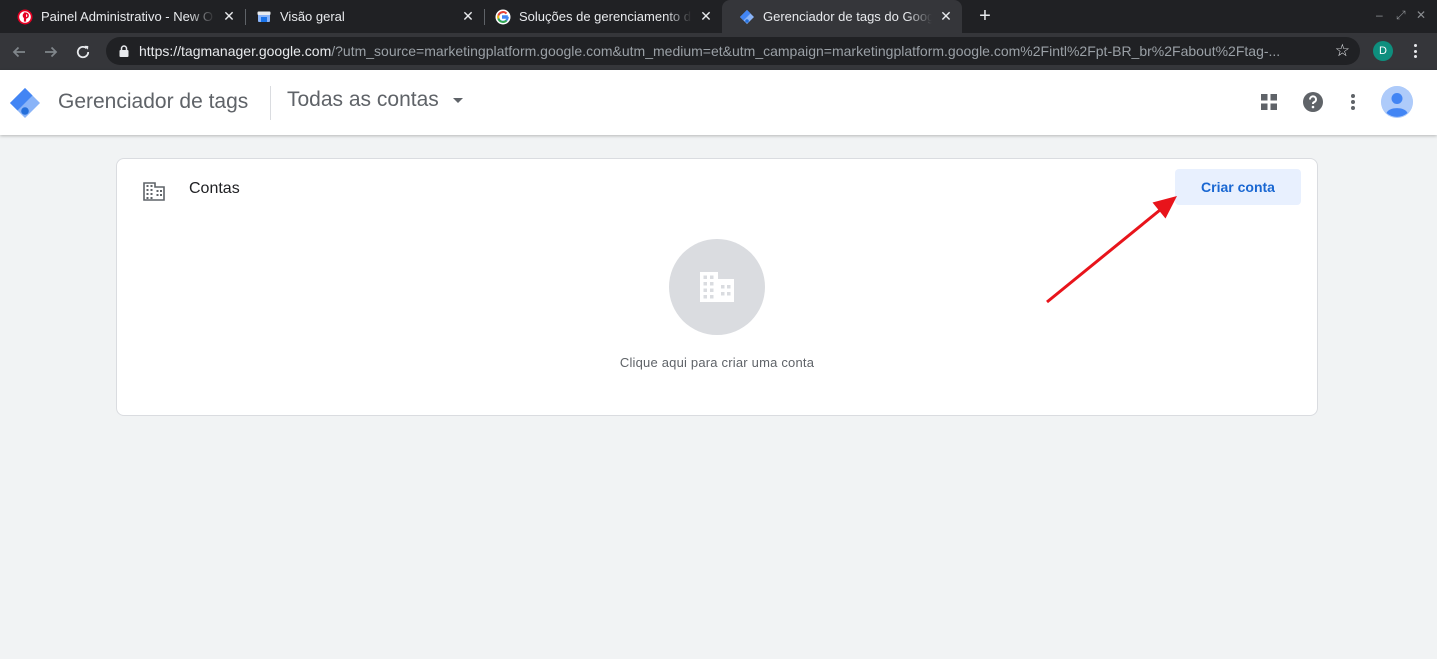 Image resolution: width=1437 pixels, height=659 pixels. Describe the element at coordinates (264, 17) in the screenshot. I see `store-icon` at that location.